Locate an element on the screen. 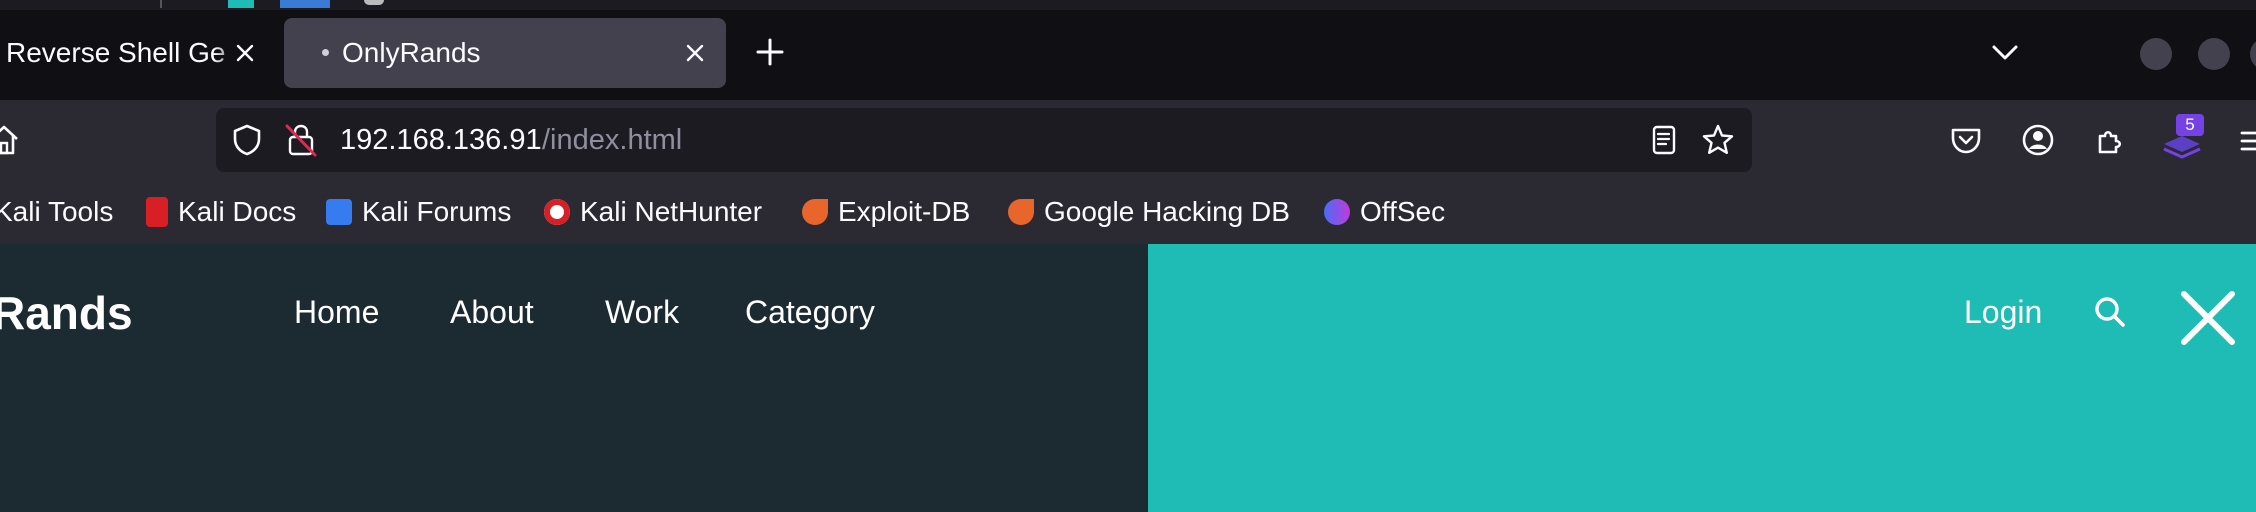 The height and width of the screenshot is (512, 2256). account-icon is located at coordinates (2038, 140).